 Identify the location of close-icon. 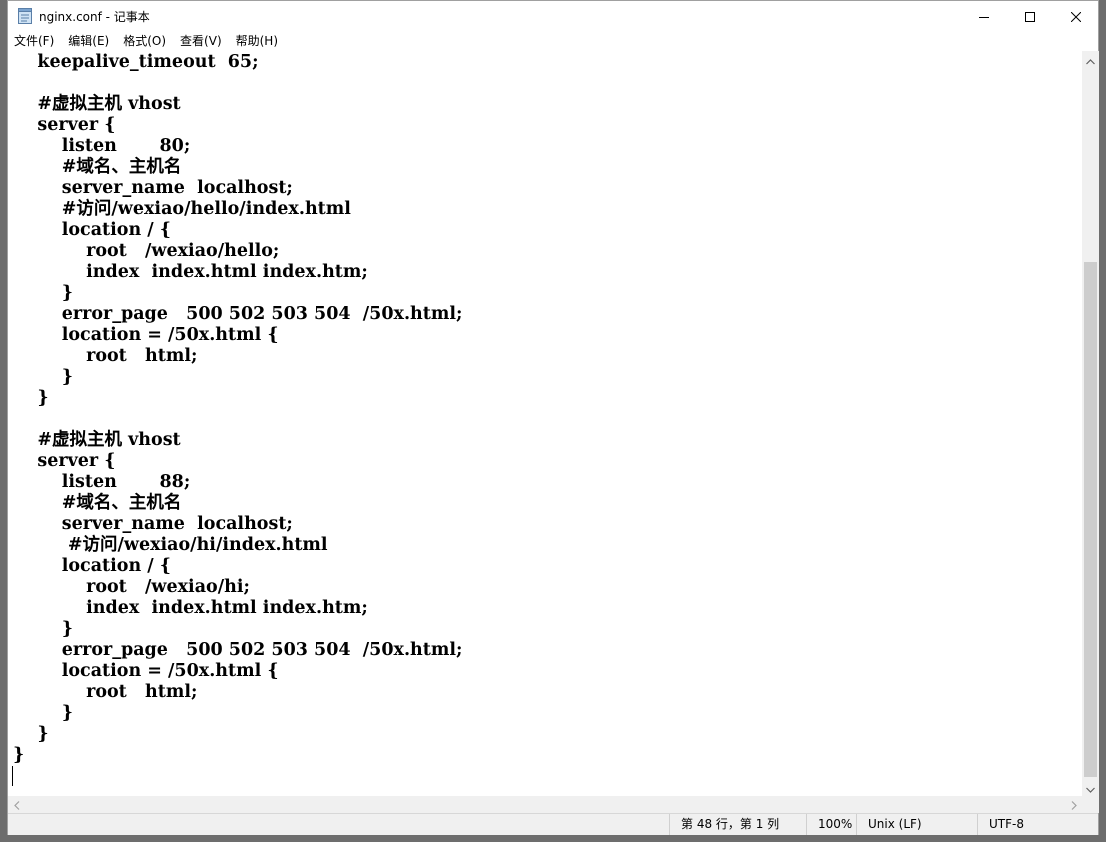
(1076, 16).